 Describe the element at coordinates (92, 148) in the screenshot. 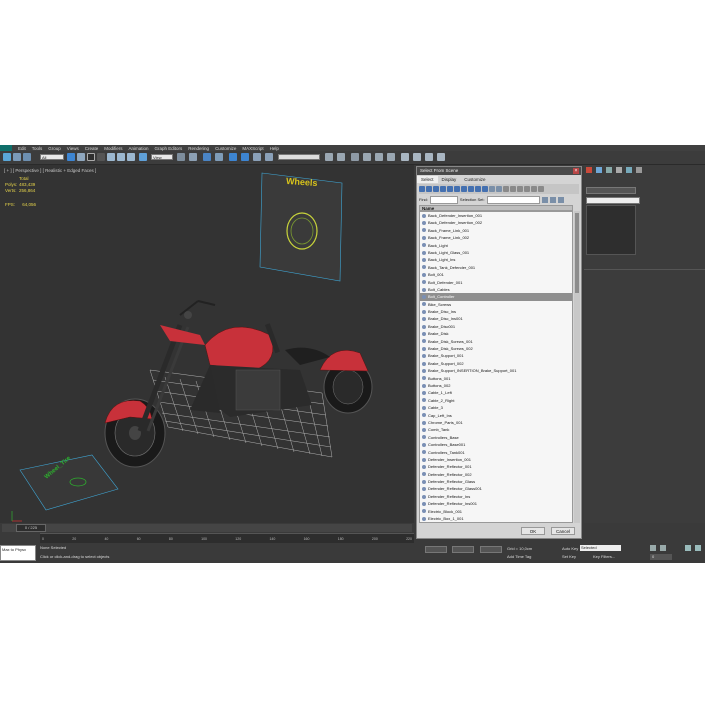

I see `menu-create: Create` at that location.